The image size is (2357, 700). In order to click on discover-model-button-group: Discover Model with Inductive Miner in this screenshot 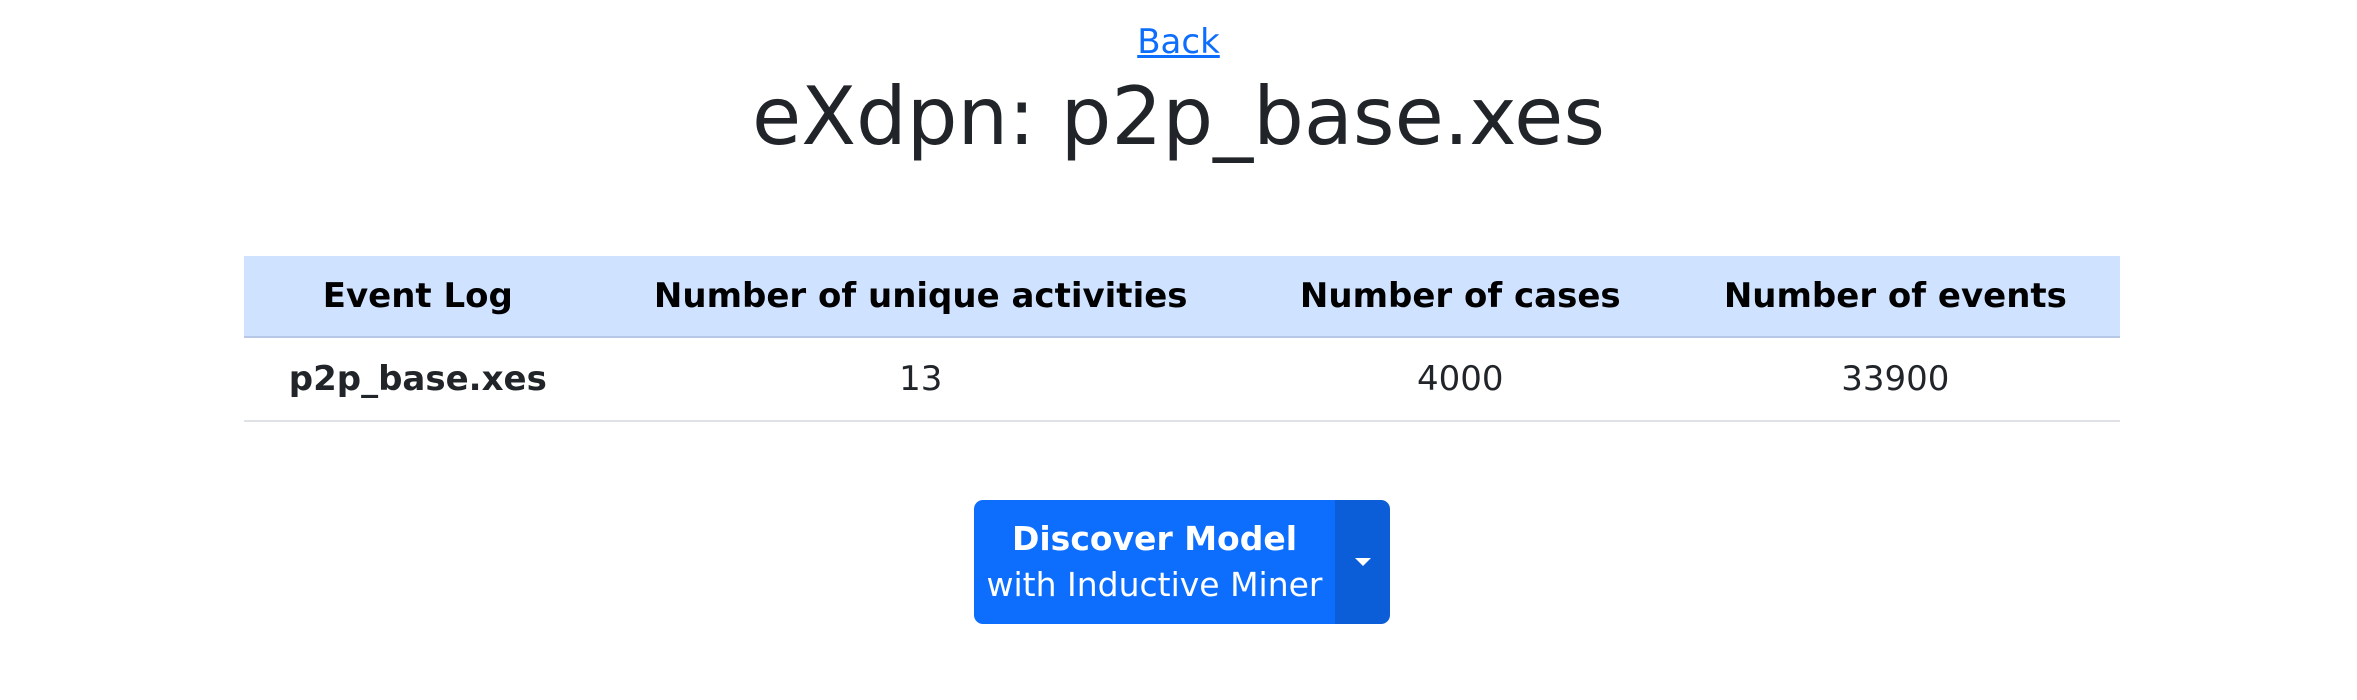, I will do `click(1182, 562)`.